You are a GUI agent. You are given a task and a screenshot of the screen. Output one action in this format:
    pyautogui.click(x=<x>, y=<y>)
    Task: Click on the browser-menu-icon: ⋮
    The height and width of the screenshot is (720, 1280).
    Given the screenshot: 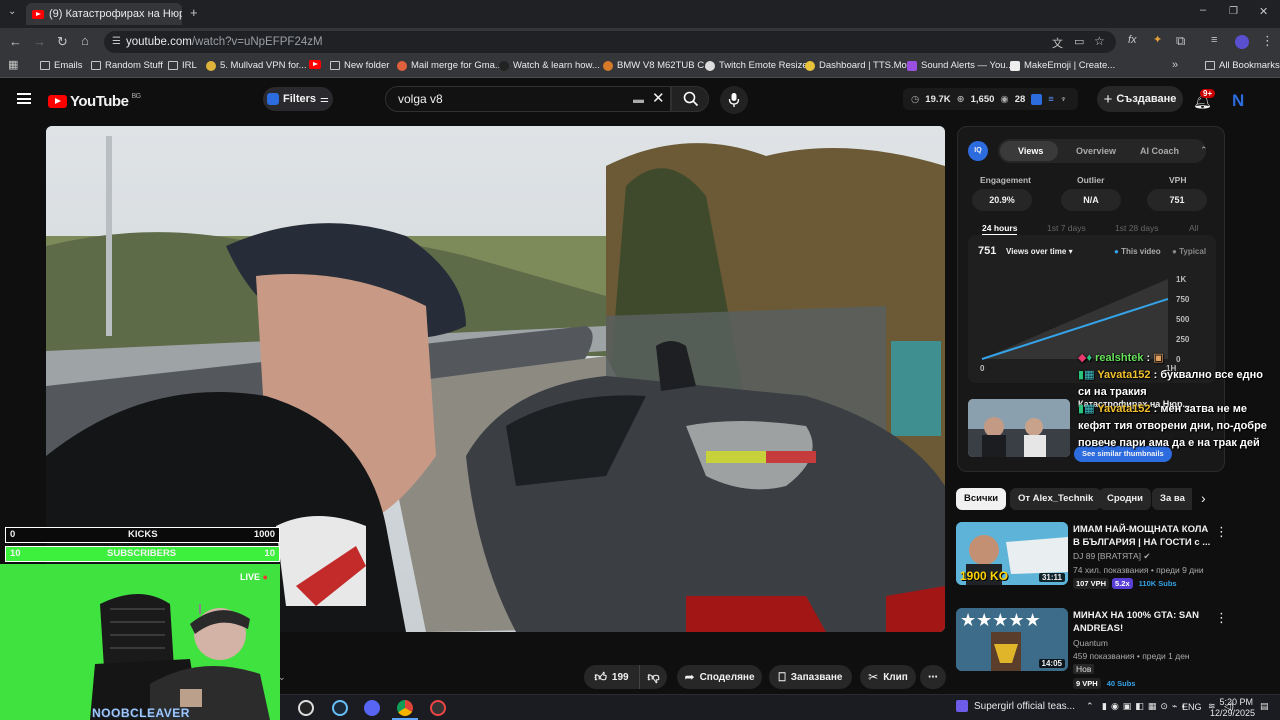 What is the action you would take?
    pyautogui.click(x=1267, y=40)
    